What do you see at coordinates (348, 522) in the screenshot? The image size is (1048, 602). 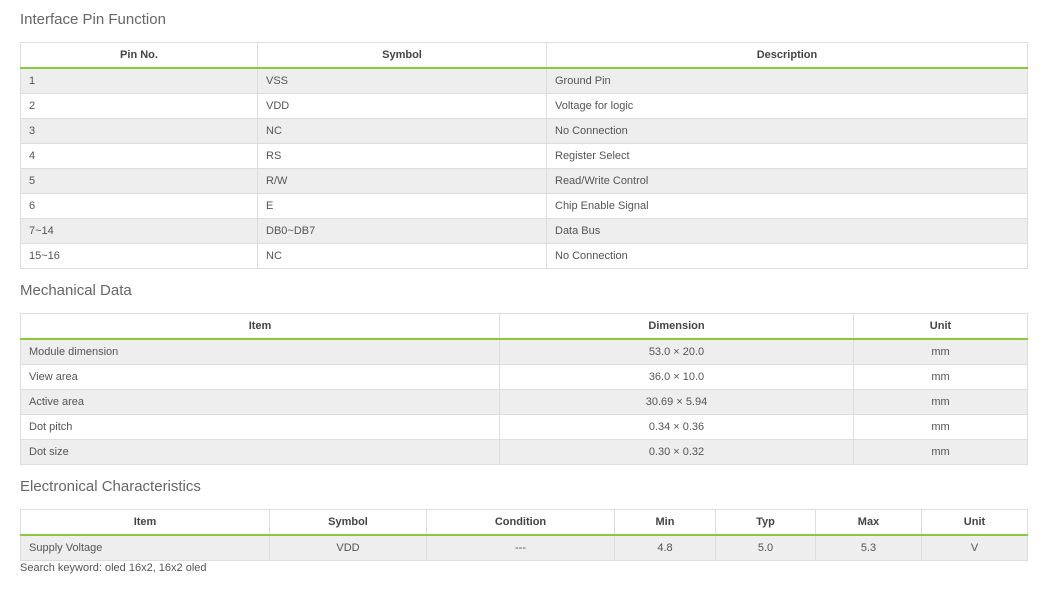 I see `elec-header-symbol: Symbol` at bounding box center [348, 522].